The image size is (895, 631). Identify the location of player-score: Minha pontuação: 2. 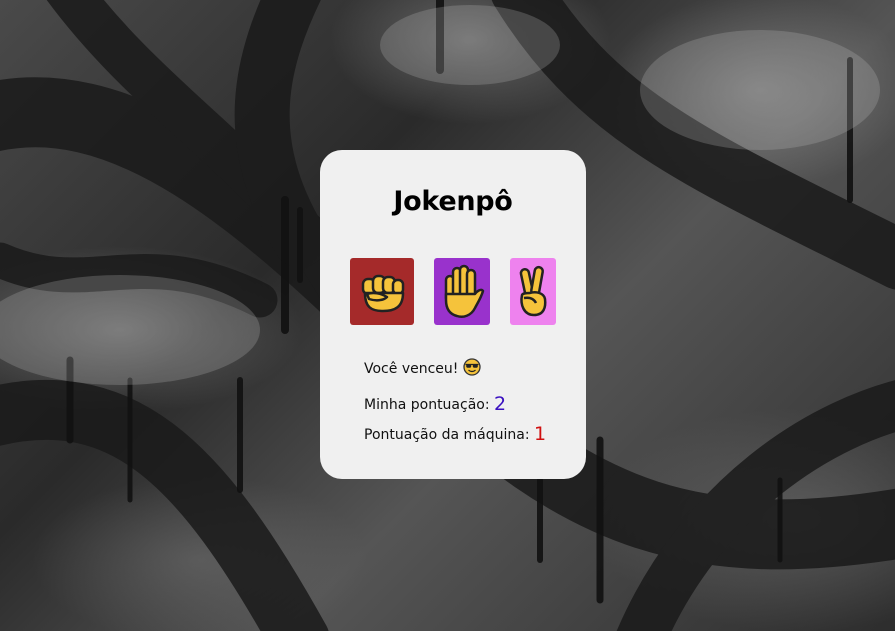
(435, 404).